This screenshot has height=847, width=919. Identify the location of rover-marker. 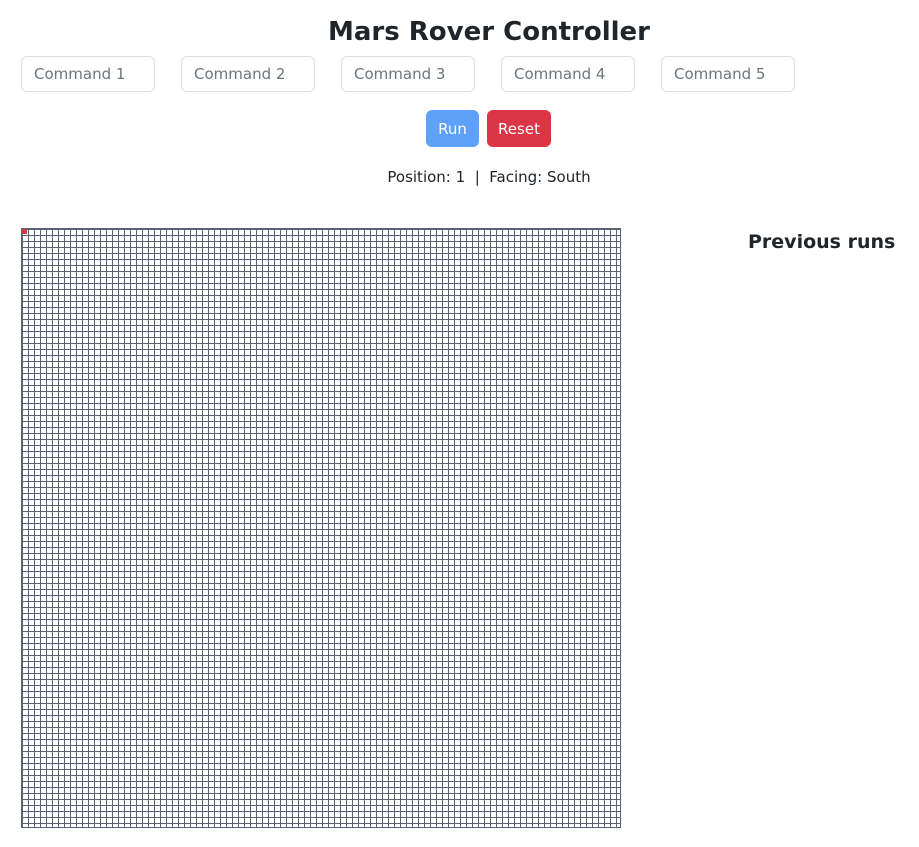
(24, 231).